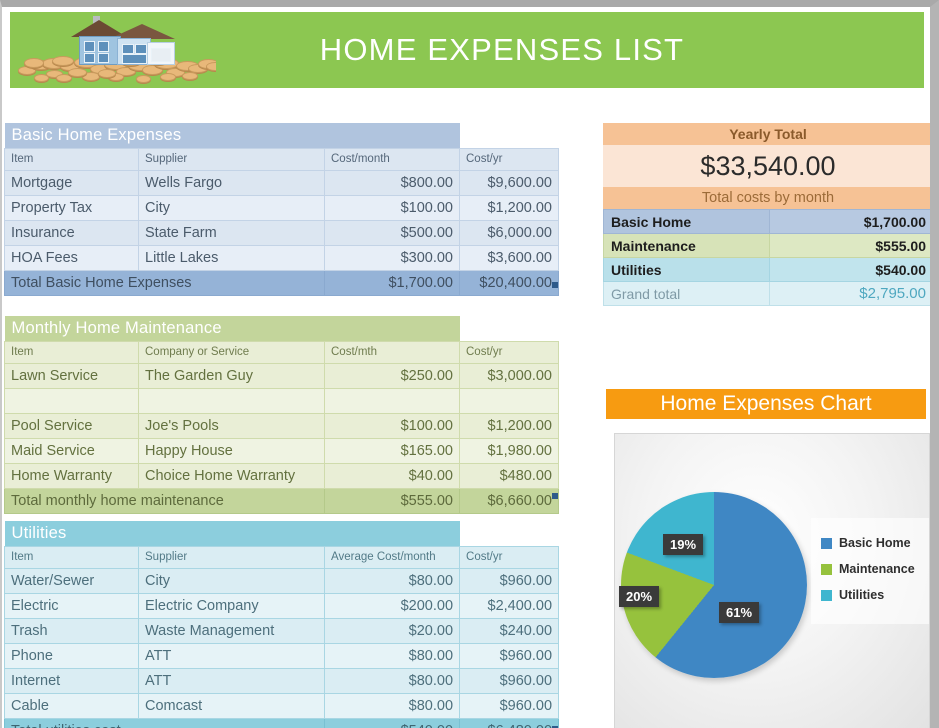  I want to click on column-header-avg-cost-month: Average Cost/month, so click(392, 557).